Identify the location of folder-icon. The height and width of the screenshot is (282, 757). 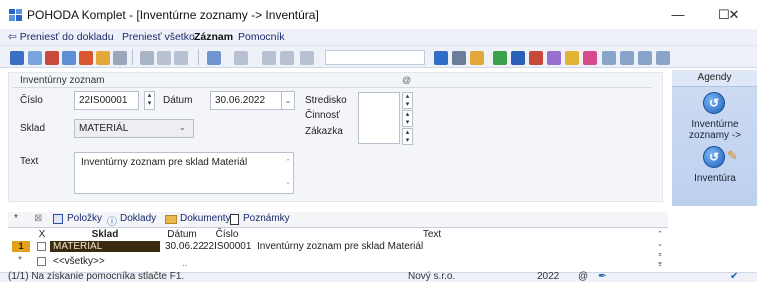
(171, 219).